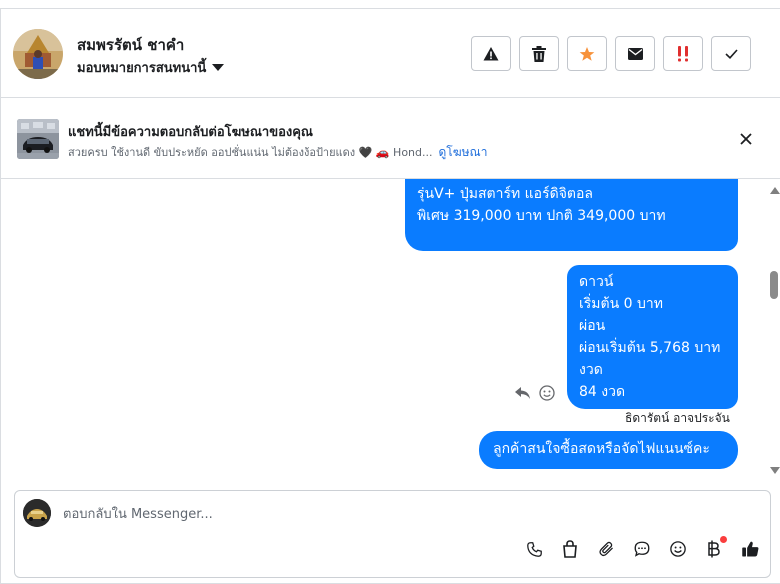 This screenshot has width=780, height=584. Describe the element at coordinates (601, 449) in the screenshot. I see `message-line: ลูกค้าสนใจซื้อสดหรือจัดไฟแนนซ์คะ` at that location.